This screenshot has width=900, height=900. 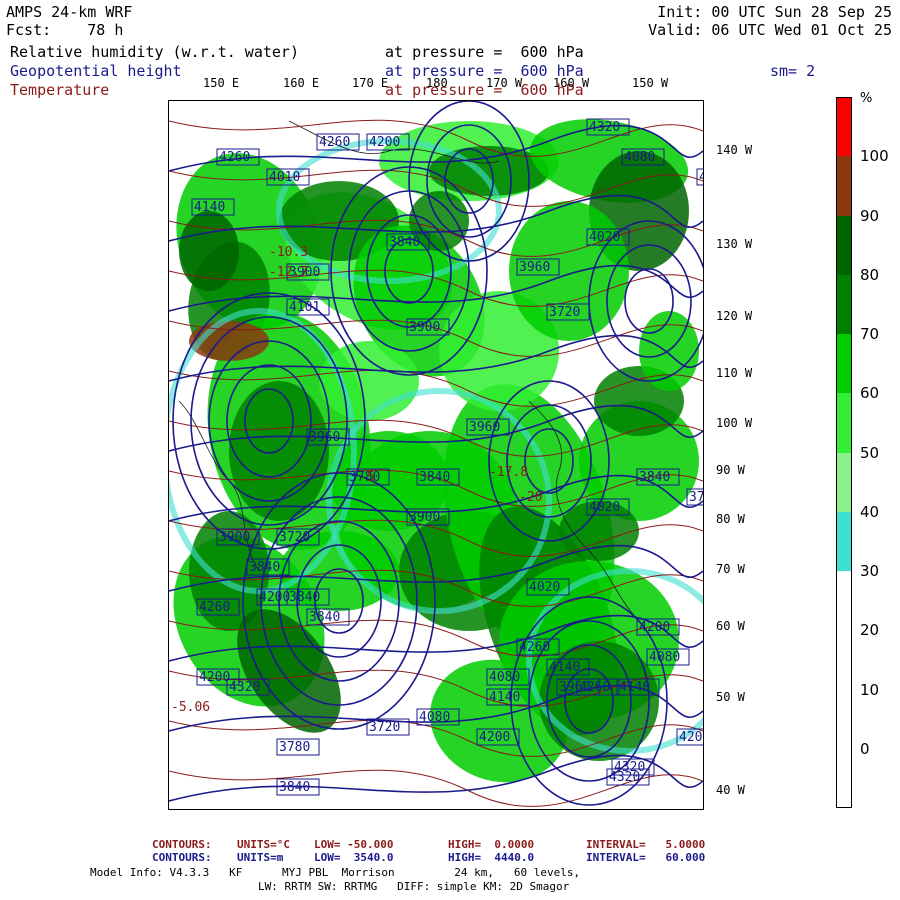 What do you see at coordinates (730, 569) in the screenshot?
I see `lat-label-70w: 70 W` at bounding box center [730, 569].